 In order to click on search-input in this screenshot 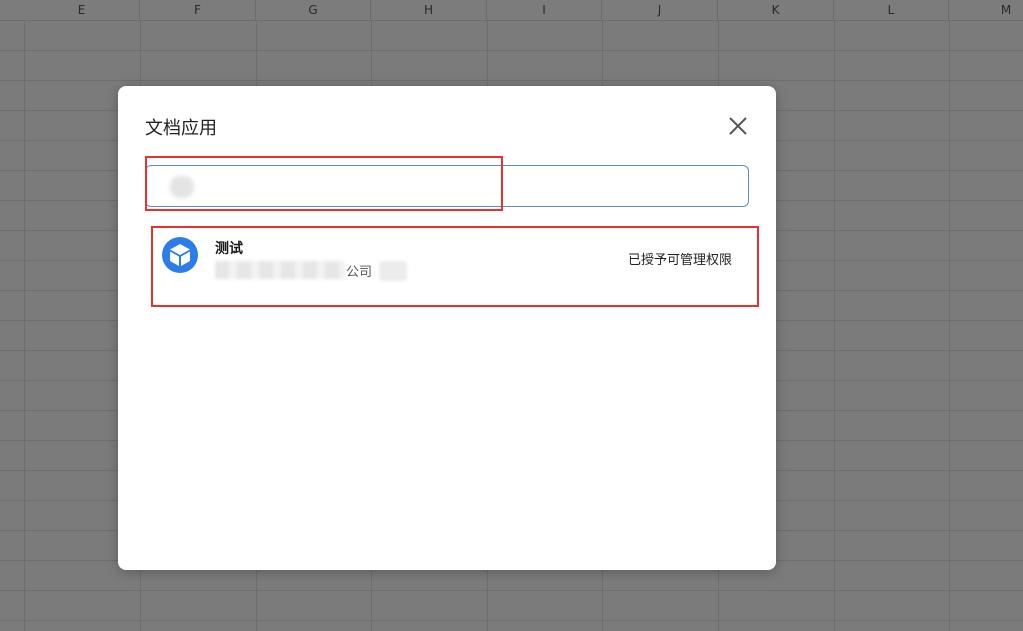, I will do `click(448, 187)`.